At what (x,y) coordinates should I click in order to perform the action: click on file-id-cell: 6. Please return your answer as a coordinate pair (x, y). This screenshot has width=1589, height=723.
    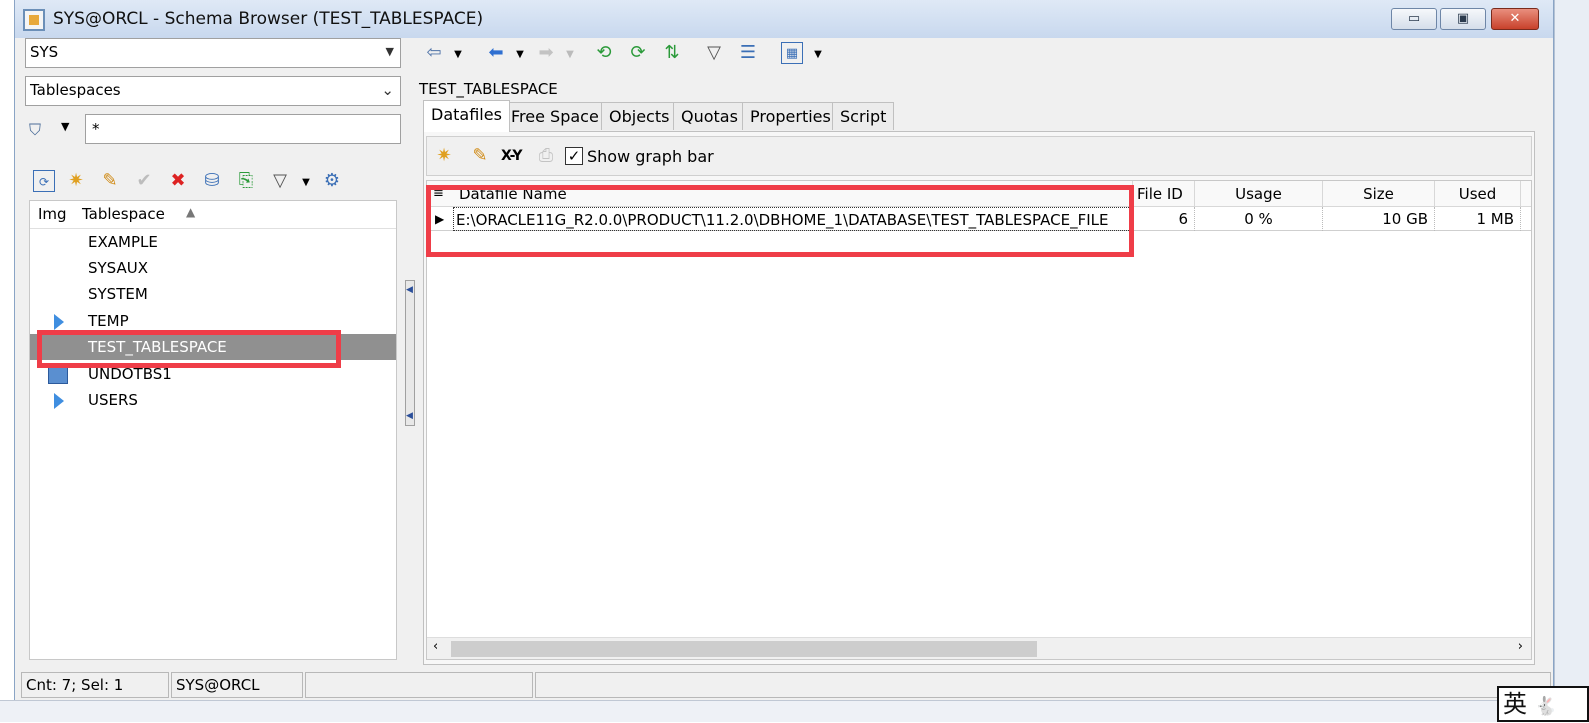
    Looking at the image, I should click on (1164, 219).